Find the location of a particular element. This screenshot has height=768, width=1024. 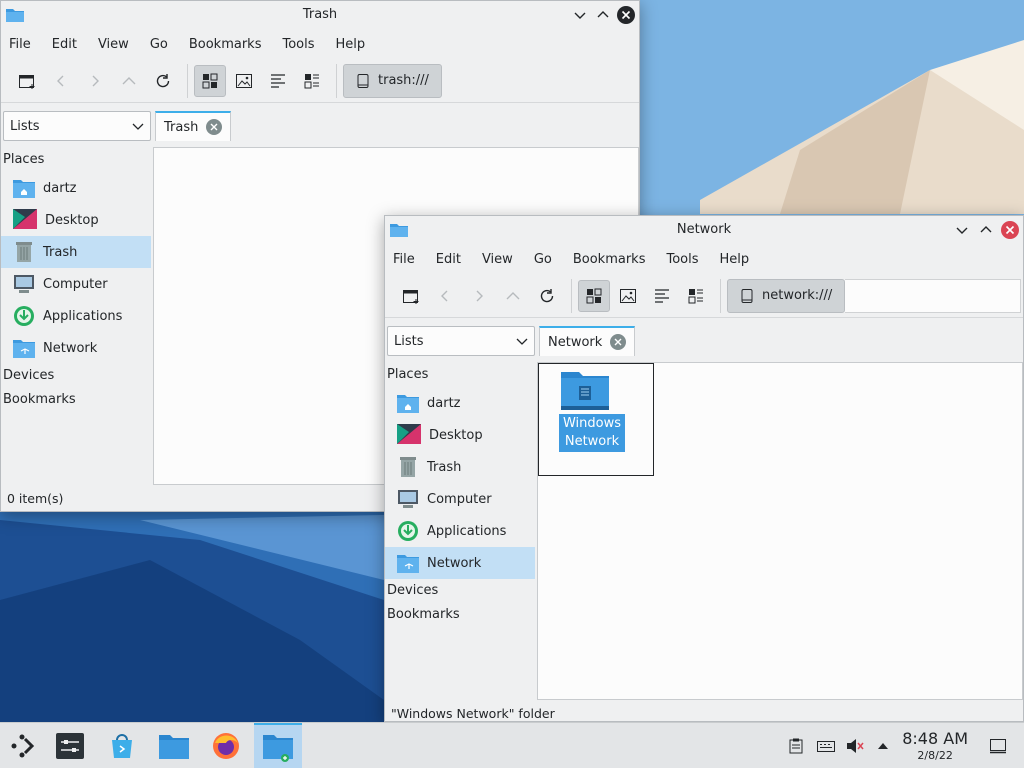

trash-location-icon is located at coordinates (363, 80).